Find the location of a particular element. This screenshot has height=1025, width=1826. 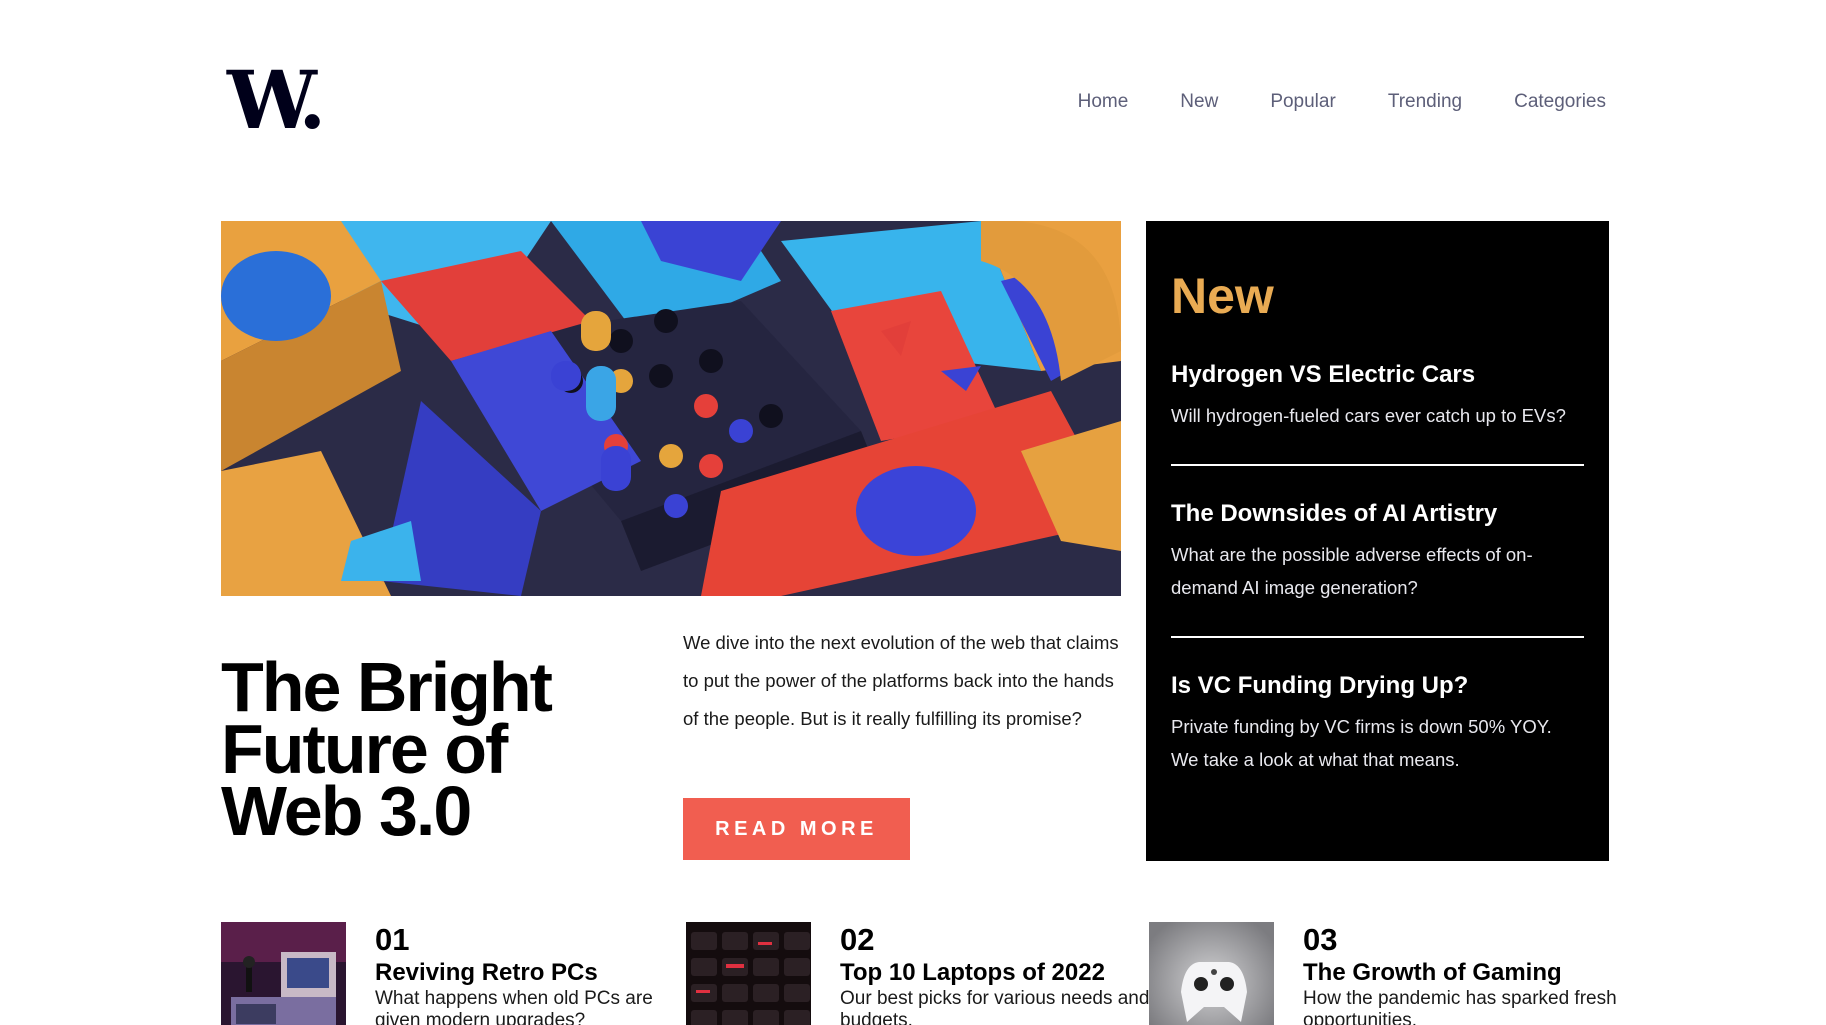

logo-text: W. is located at coordinates (276, 100).